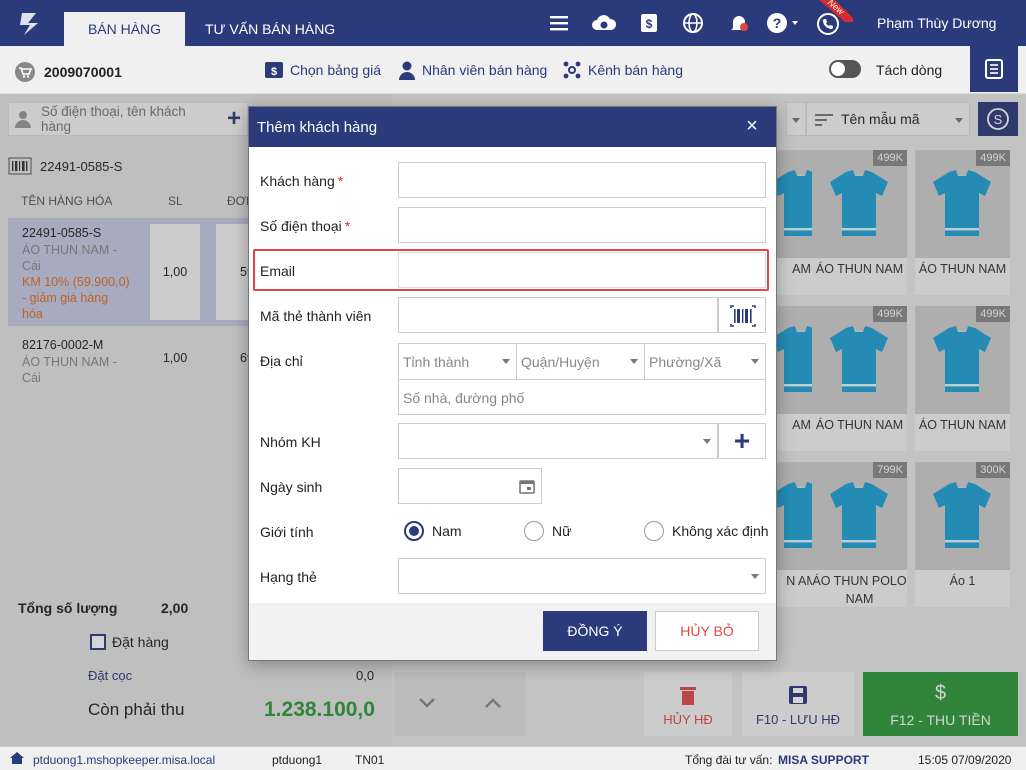  What do you see at coordinates (287, 532) in the screenshot?
I see `gender-label: Giới tính` at bounding box center [287, 532].